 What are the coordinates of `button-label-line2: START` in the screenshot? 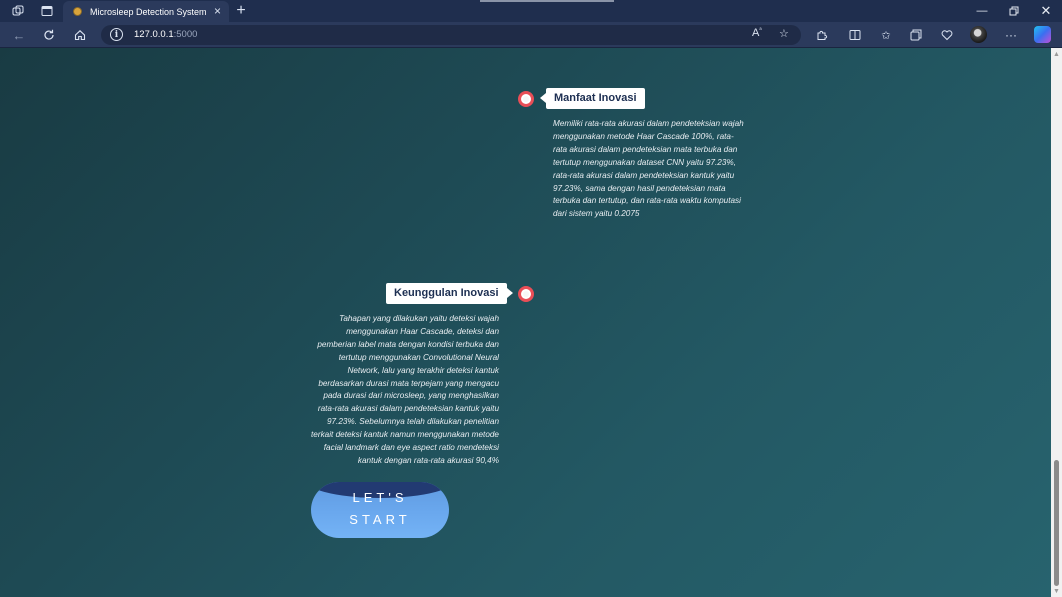 It's located at (380, 519).